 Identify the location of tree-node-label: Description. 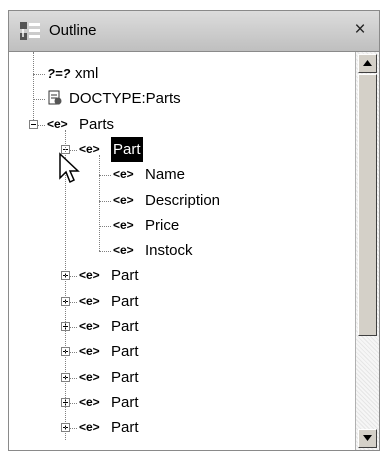
(182, 200).